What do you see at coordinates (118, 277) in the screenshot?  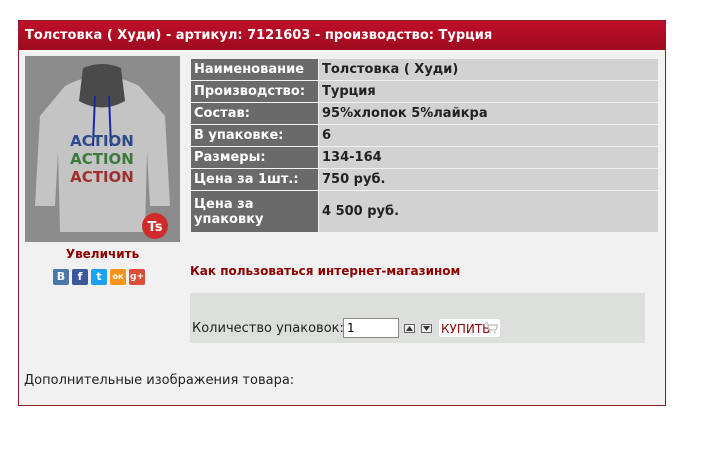 I see `odnoklassniki-icon: ок` at bounding box center [118, 277].